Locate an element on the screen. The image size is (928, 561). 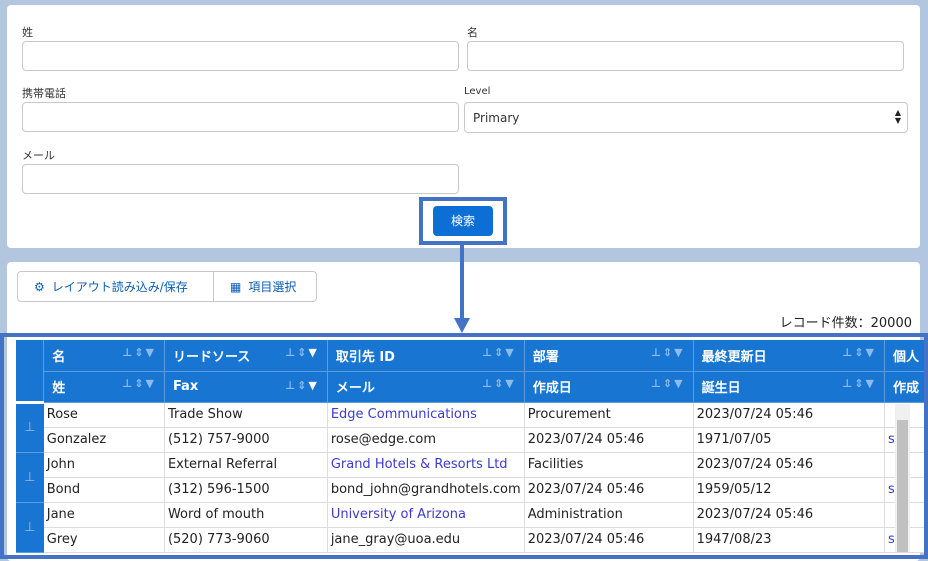
last-name-label: 姓 is located at coordinates (27, 32).